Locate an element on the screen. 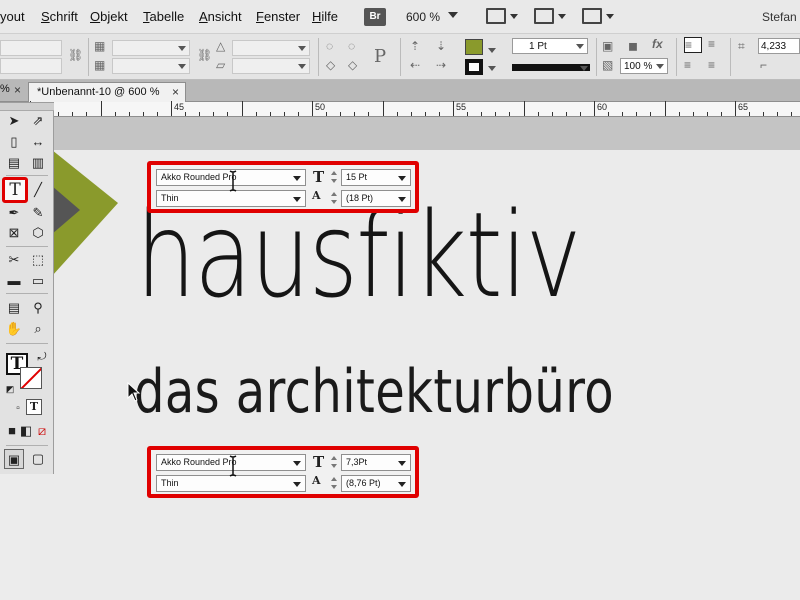 This screenshot has width=800, height=600. stroke-weight-field: 1 Pt is located at coordinates (550, 46).